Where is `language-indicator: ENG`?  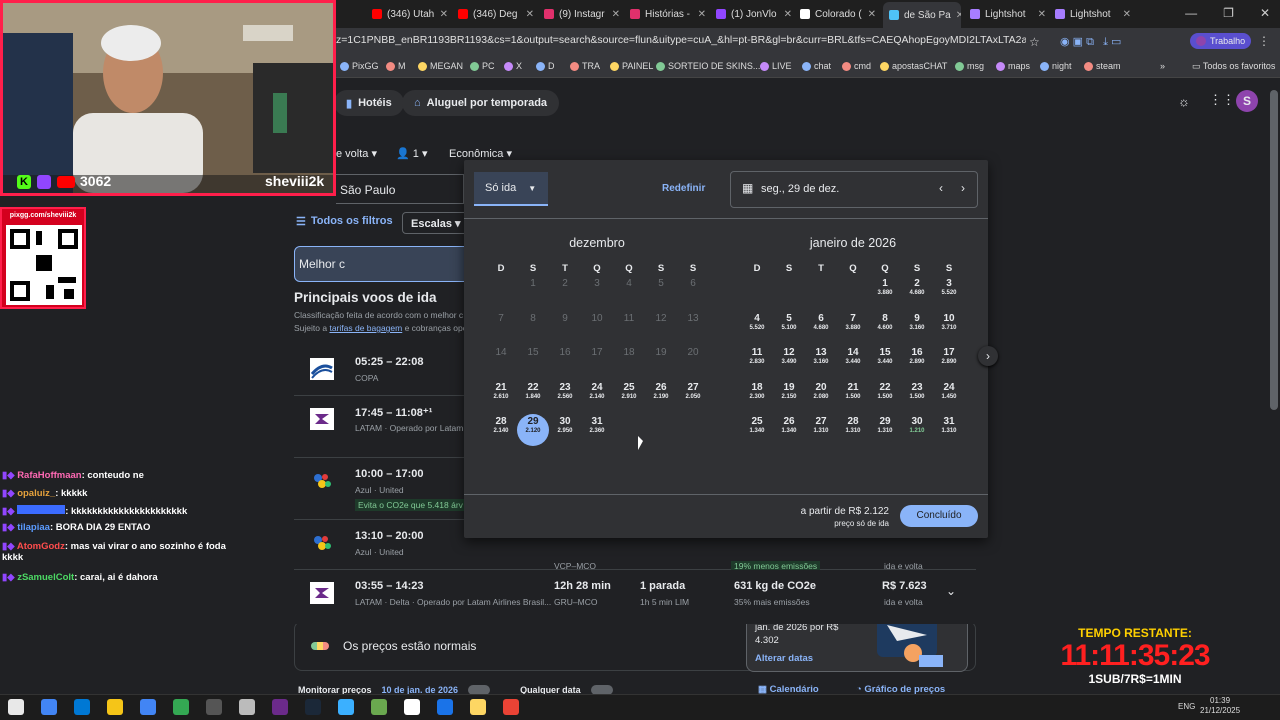 language-indicator: ENG is located at coordinates (1186, 706).